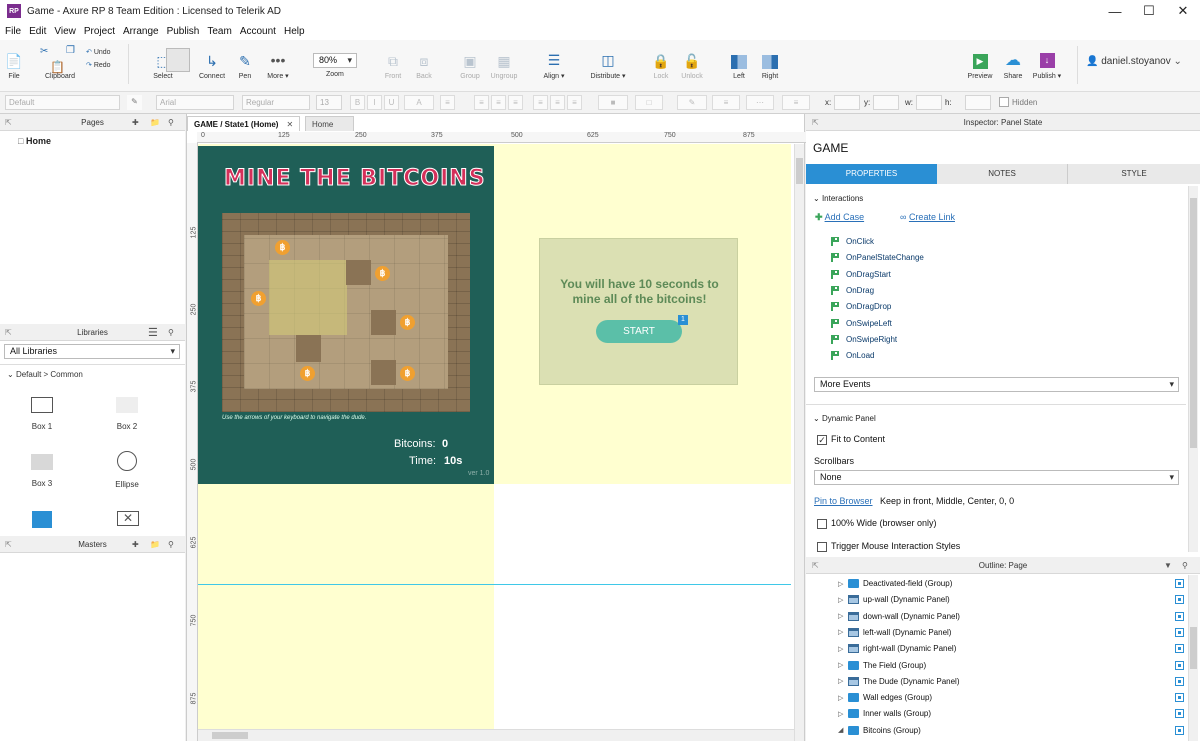 The width and height of the screenshot is (1200, 741). I want to click on widget-box2: Box 2, so click(127, 414).